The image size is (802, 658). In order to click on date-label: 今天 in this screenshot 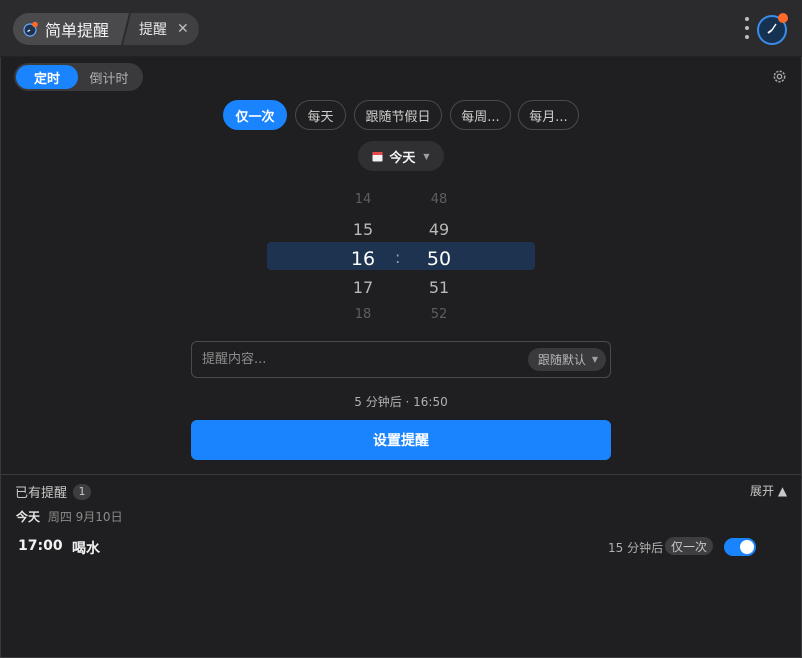, I will do `click(402, 158)`.